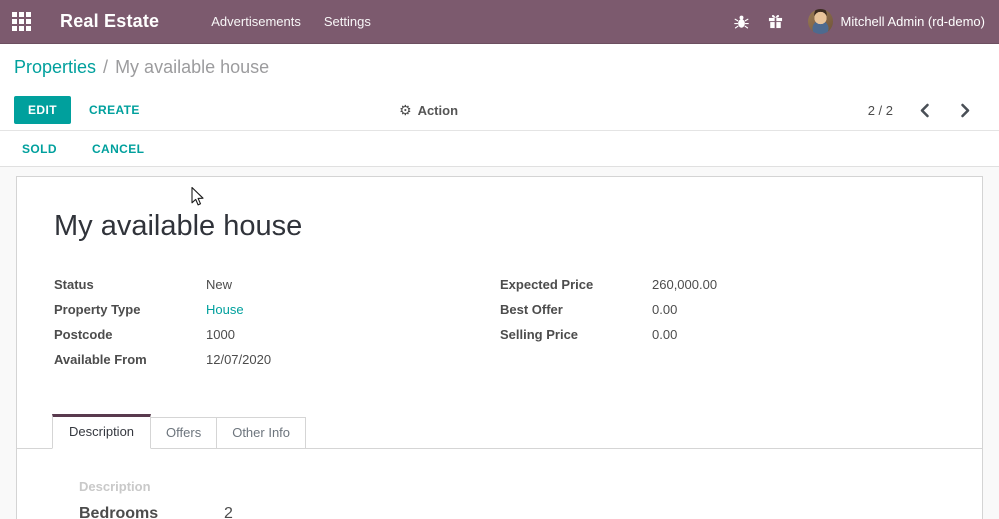 The width and height of the screenshot is (999, 519). What do you see at coordinates (119, 512) in the screenshot?
I see `field-label: Bedrooms` at bounding box center [119, 512].